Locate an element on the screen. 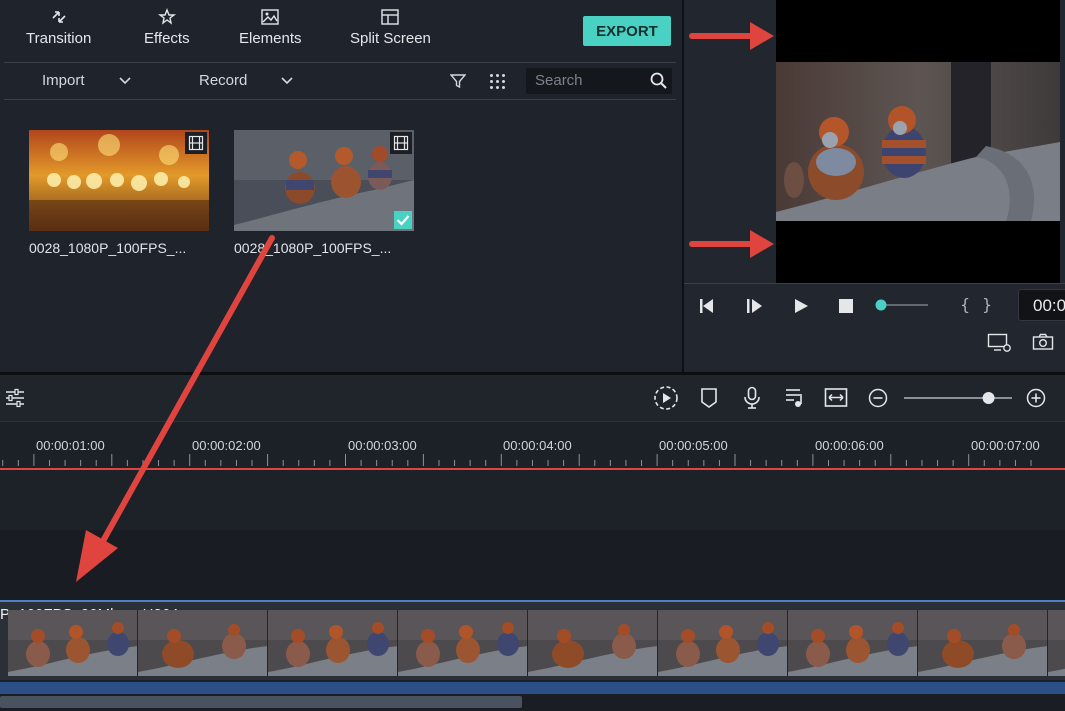 Image resolution: width=1065 pixels, height=711 pixels. ruler-tick-label: 00:00:03:00 is located at coordinates (382, 445).